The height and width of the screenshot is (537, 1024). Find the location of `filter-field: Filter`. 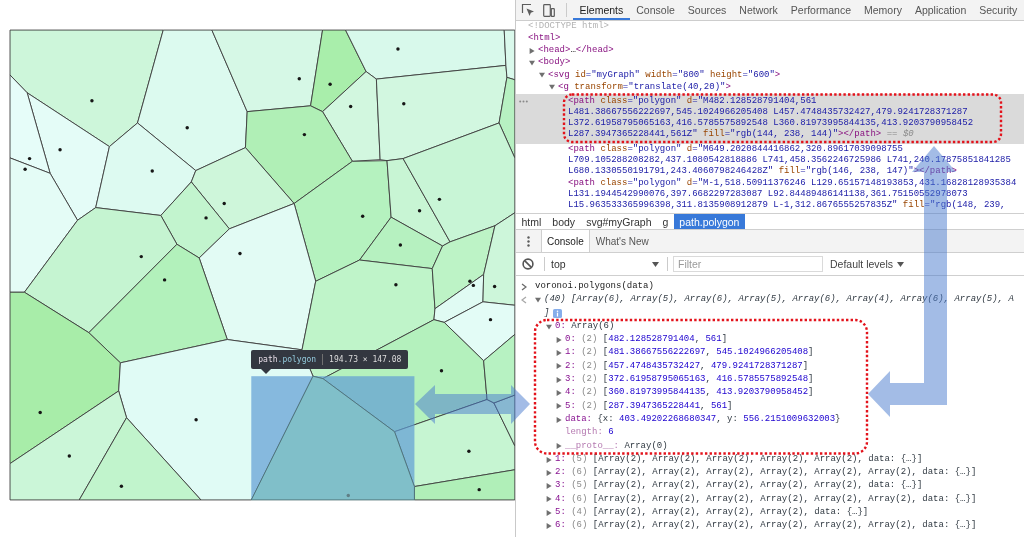

filter-field: Filter is located at coordinates (748, 264).